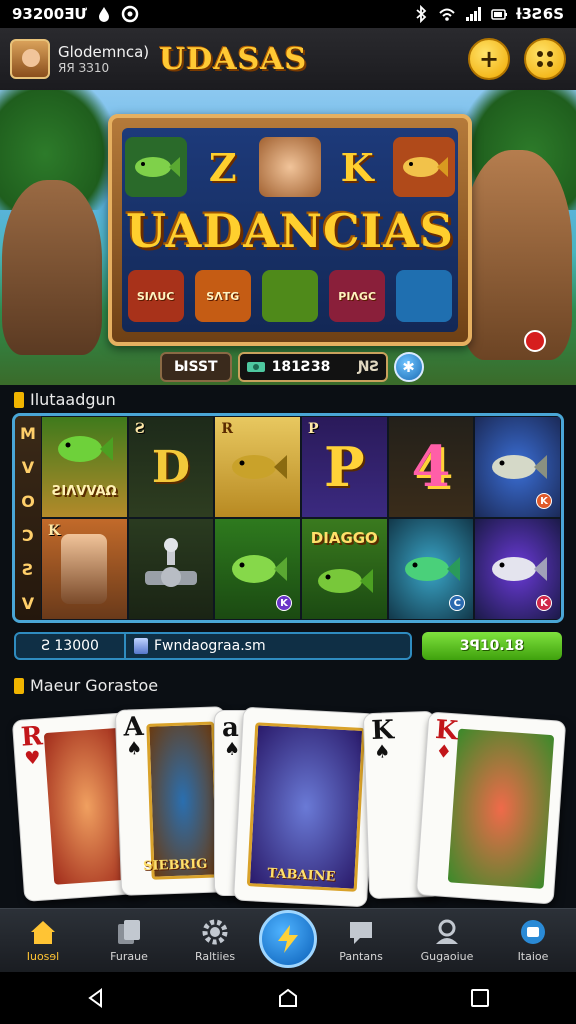  Describe the element at coordinates (517, 59) in the screenshot. I see `header-buttons: +` at that location.